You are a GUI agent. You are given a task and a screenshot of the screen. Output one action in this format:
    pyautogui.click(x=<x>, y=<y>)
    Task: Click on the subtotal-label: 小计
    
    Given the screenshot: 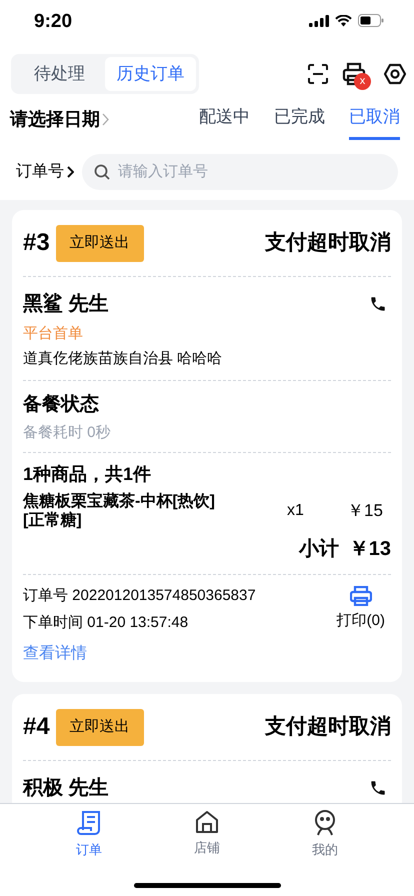 What is the action you would take?
    pyautogui.click(x=318, y=549)
    